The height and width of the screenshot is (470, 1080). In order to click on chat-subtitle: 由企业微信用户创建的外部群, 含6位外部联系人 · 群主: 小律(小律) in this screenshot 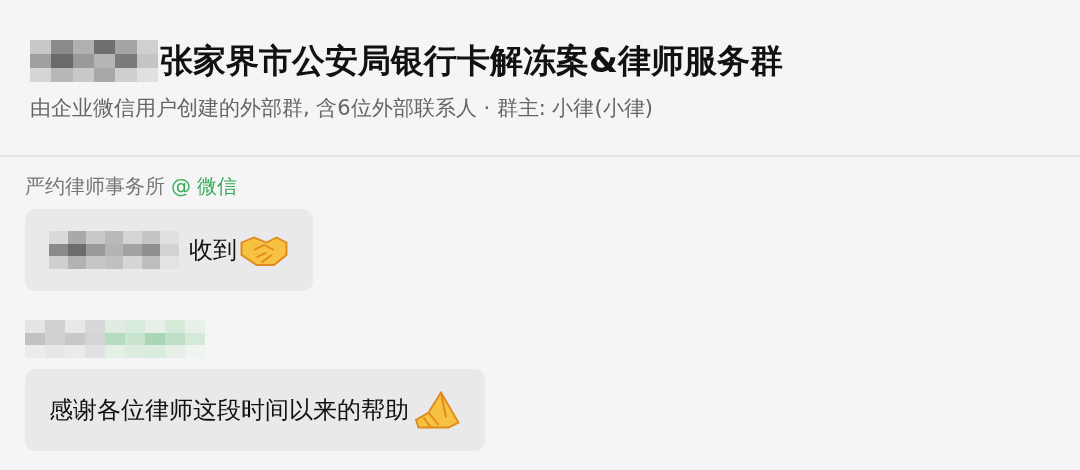, I will do `click(342, 108)`.